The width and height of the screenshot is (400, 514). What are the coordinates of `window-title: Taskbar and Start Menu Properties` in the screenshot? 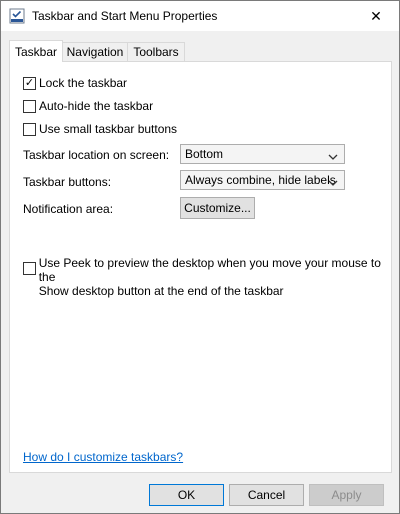 It's located at (125, 16).